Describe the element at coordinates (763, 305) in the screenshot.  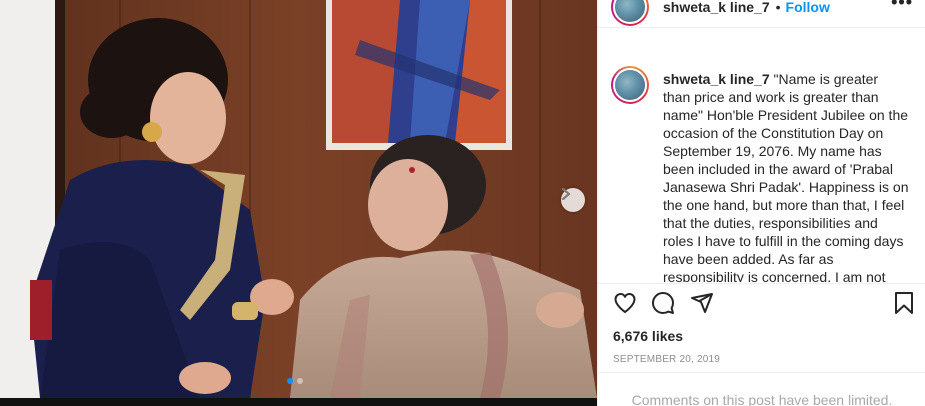
I see `action-bar` at that location.